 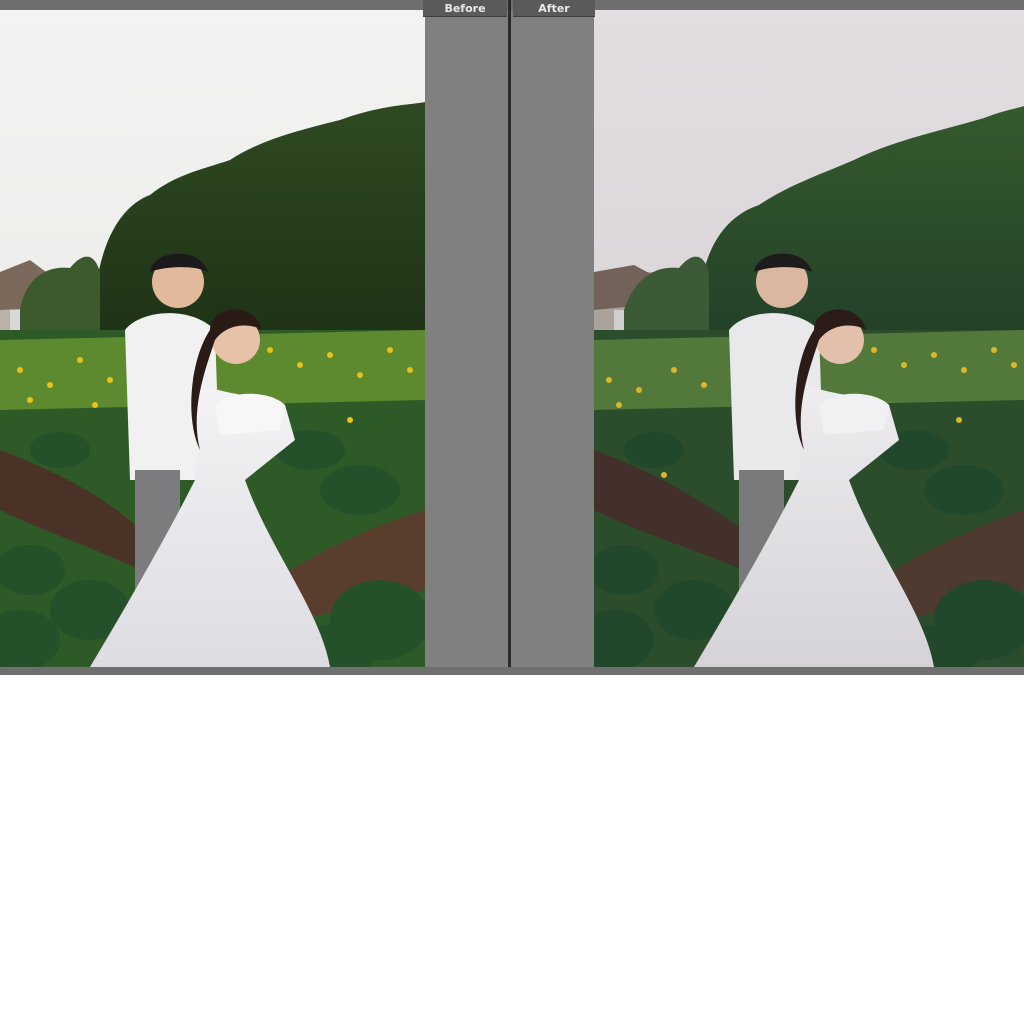 I want to click on split-divider, so click(x=509, y=337).